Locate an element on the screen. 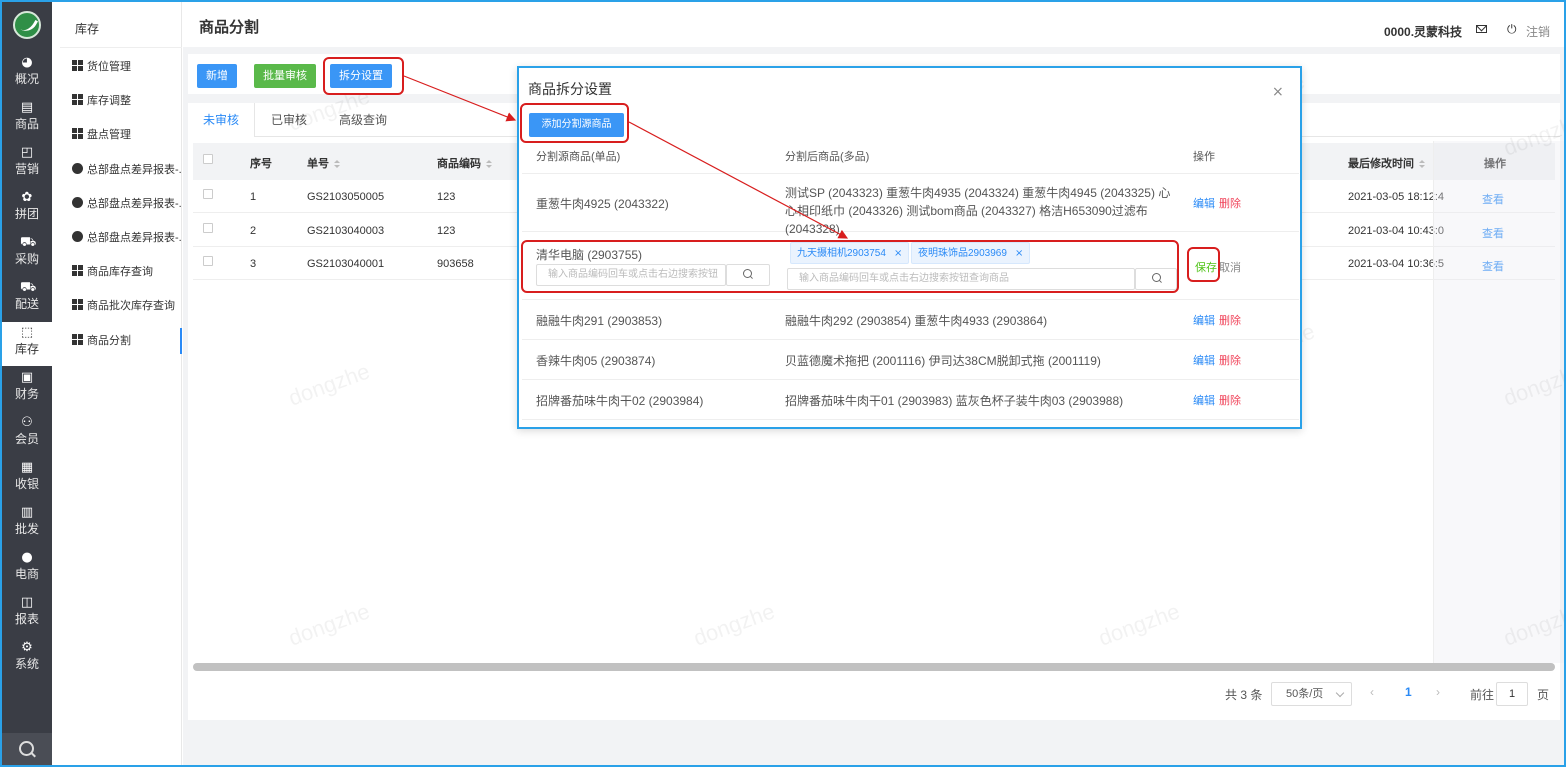 The image size is (1566, 767). submenu-item-0: 货位管理 is located at coordinates (127, 67).